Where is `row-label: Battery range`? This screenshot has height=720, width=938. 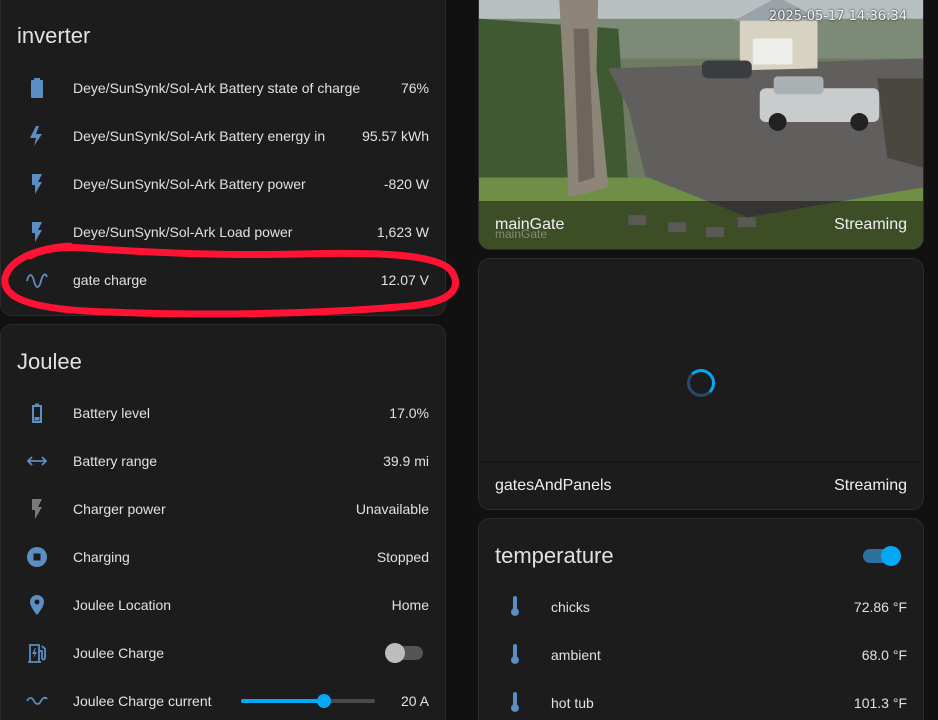
row-label: Battery range is located at coordinates (115, 461).